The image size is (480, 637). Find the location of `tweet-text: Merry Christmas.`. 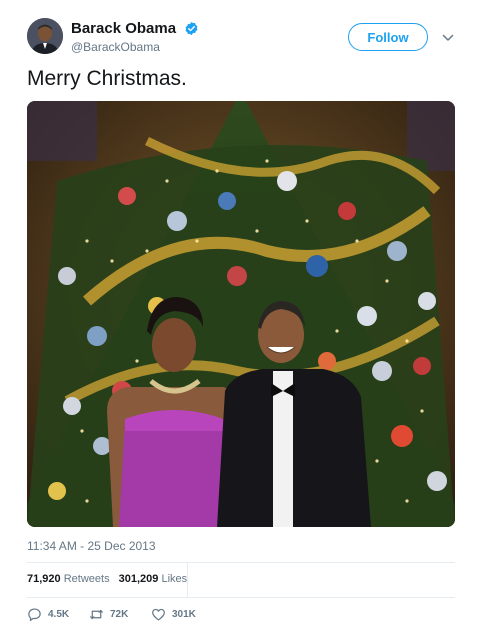

tweet-text: Merry Christmas. is located at coordinates (107, 78).